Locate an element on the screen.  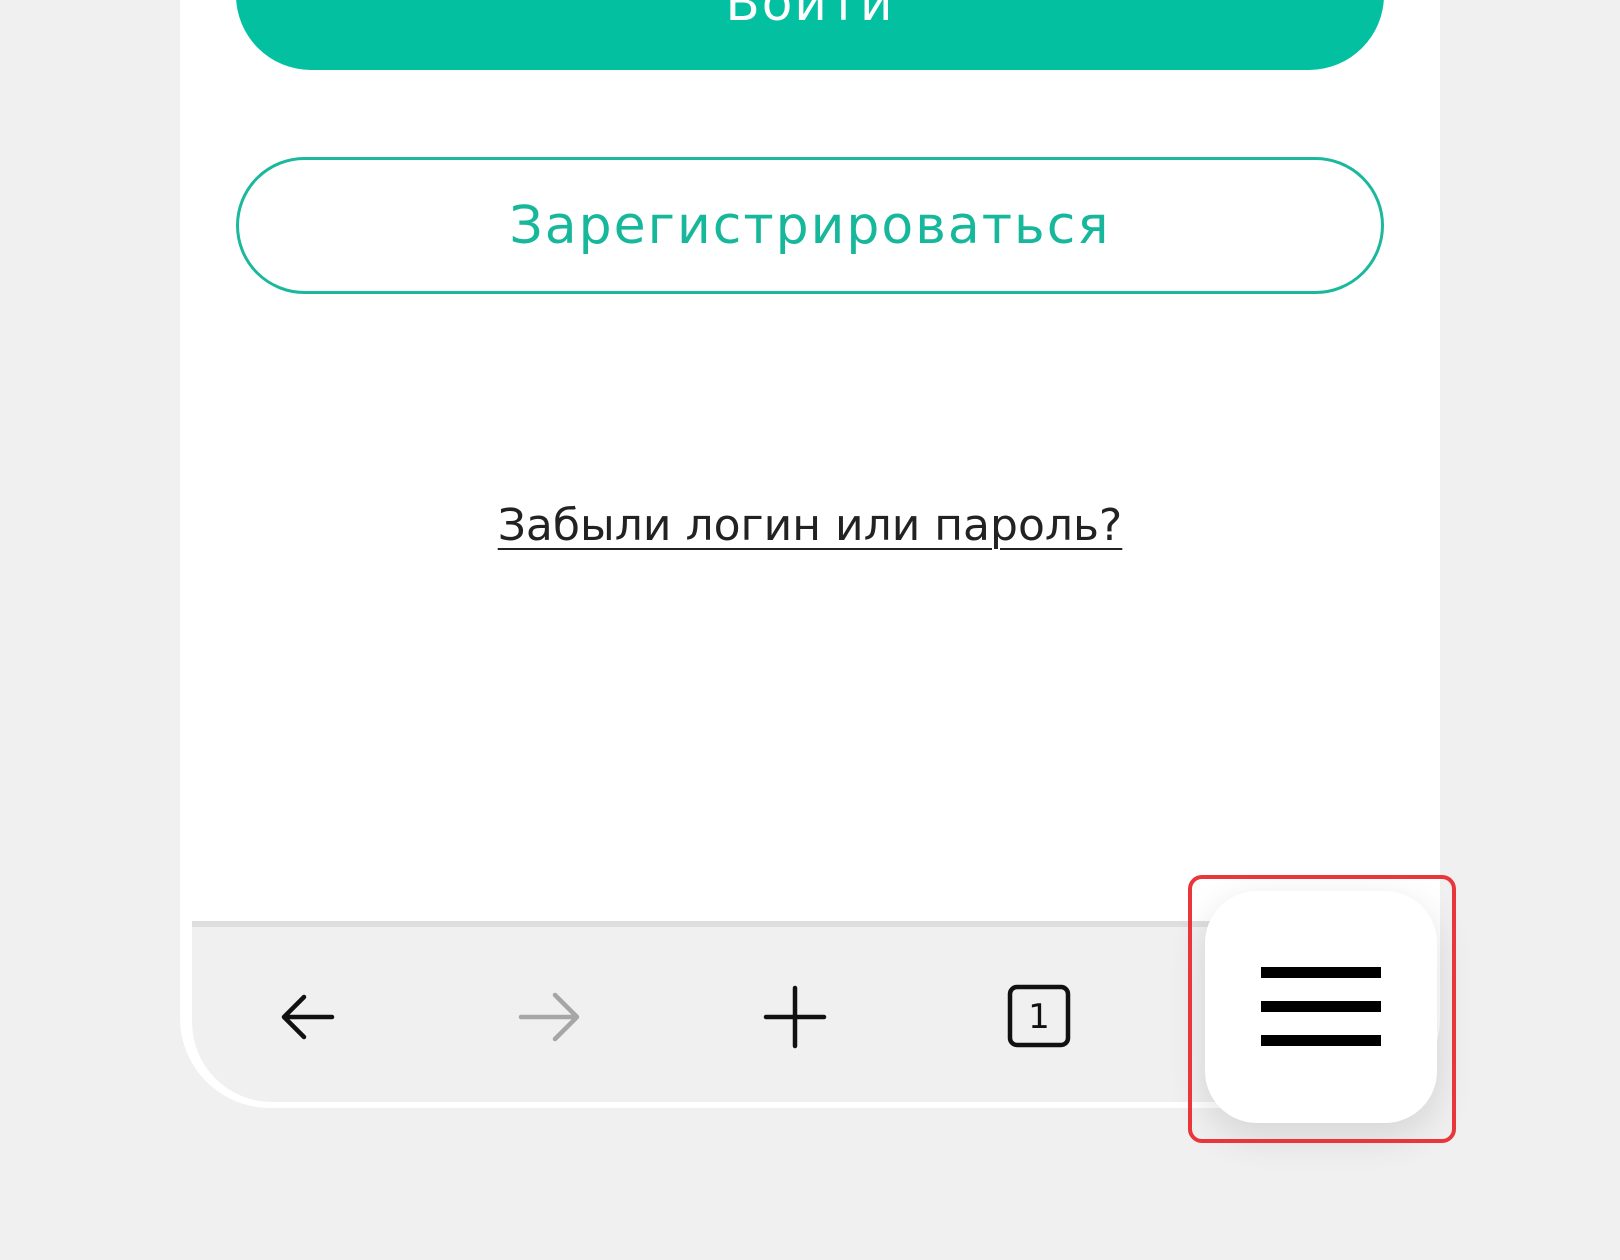
back-button is located at coordinates (308, 1017).